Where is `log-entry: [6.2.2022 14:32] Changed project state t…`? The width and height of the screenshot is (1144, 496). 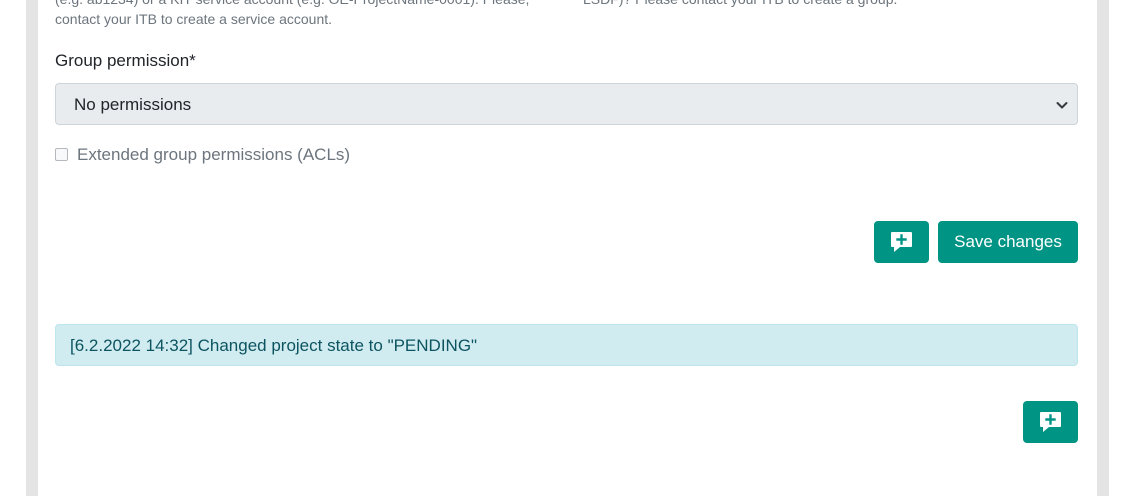 log-entry: [6.2.2022 14:32] Changed project state t… is located at coordinates (566, 345).